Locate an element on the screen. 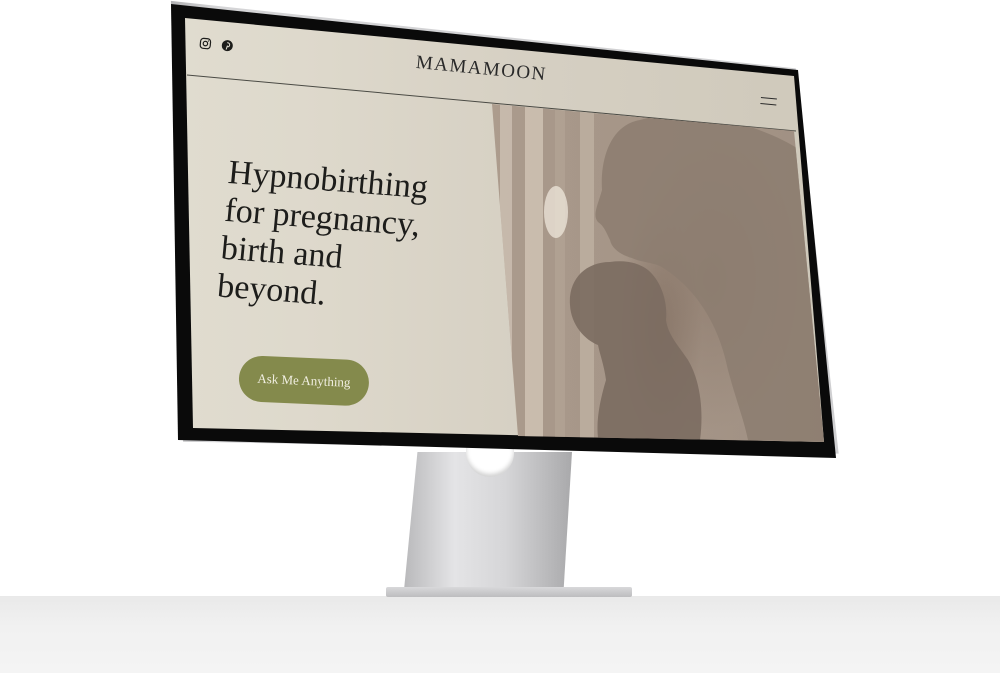  stand-base is located at coordinates (509, 592).